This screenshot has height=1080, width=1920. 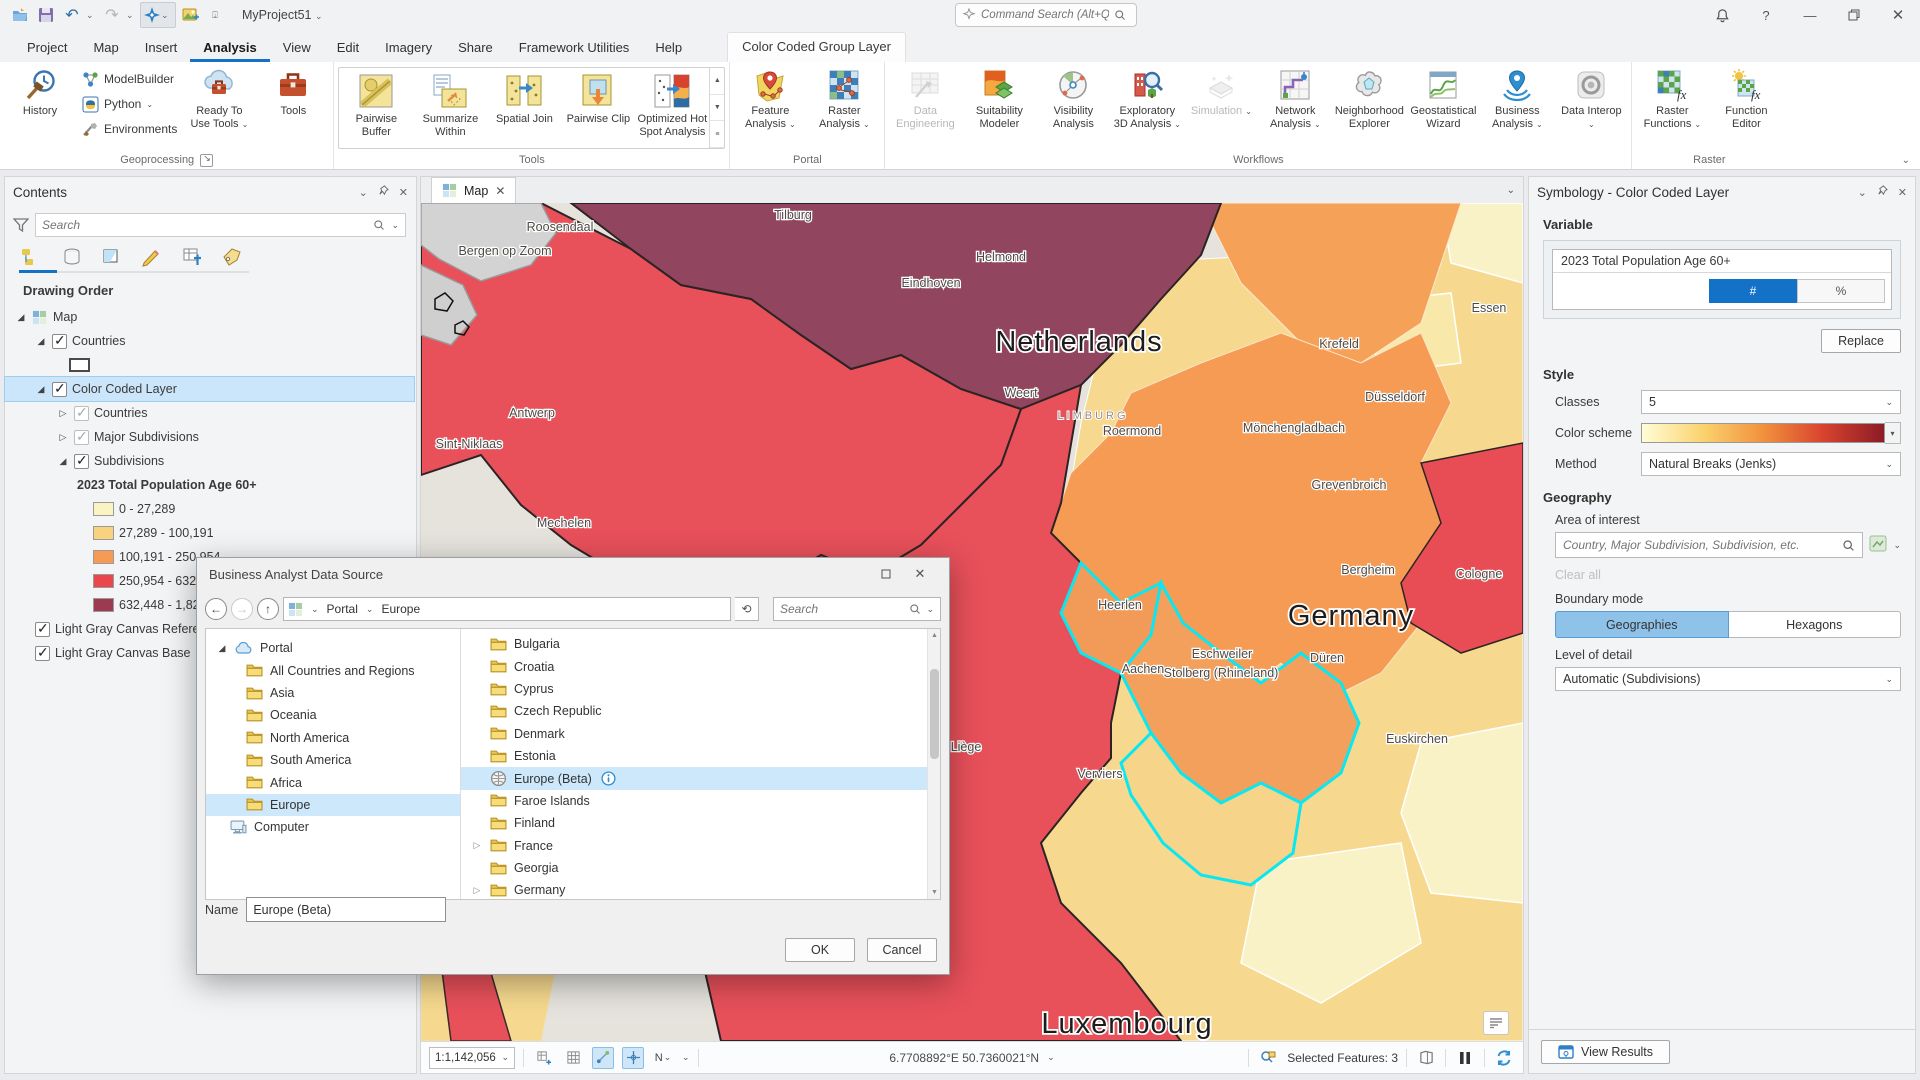 I want to click on list-item-germany: ▷ Germany, so click(x=694, y=889).